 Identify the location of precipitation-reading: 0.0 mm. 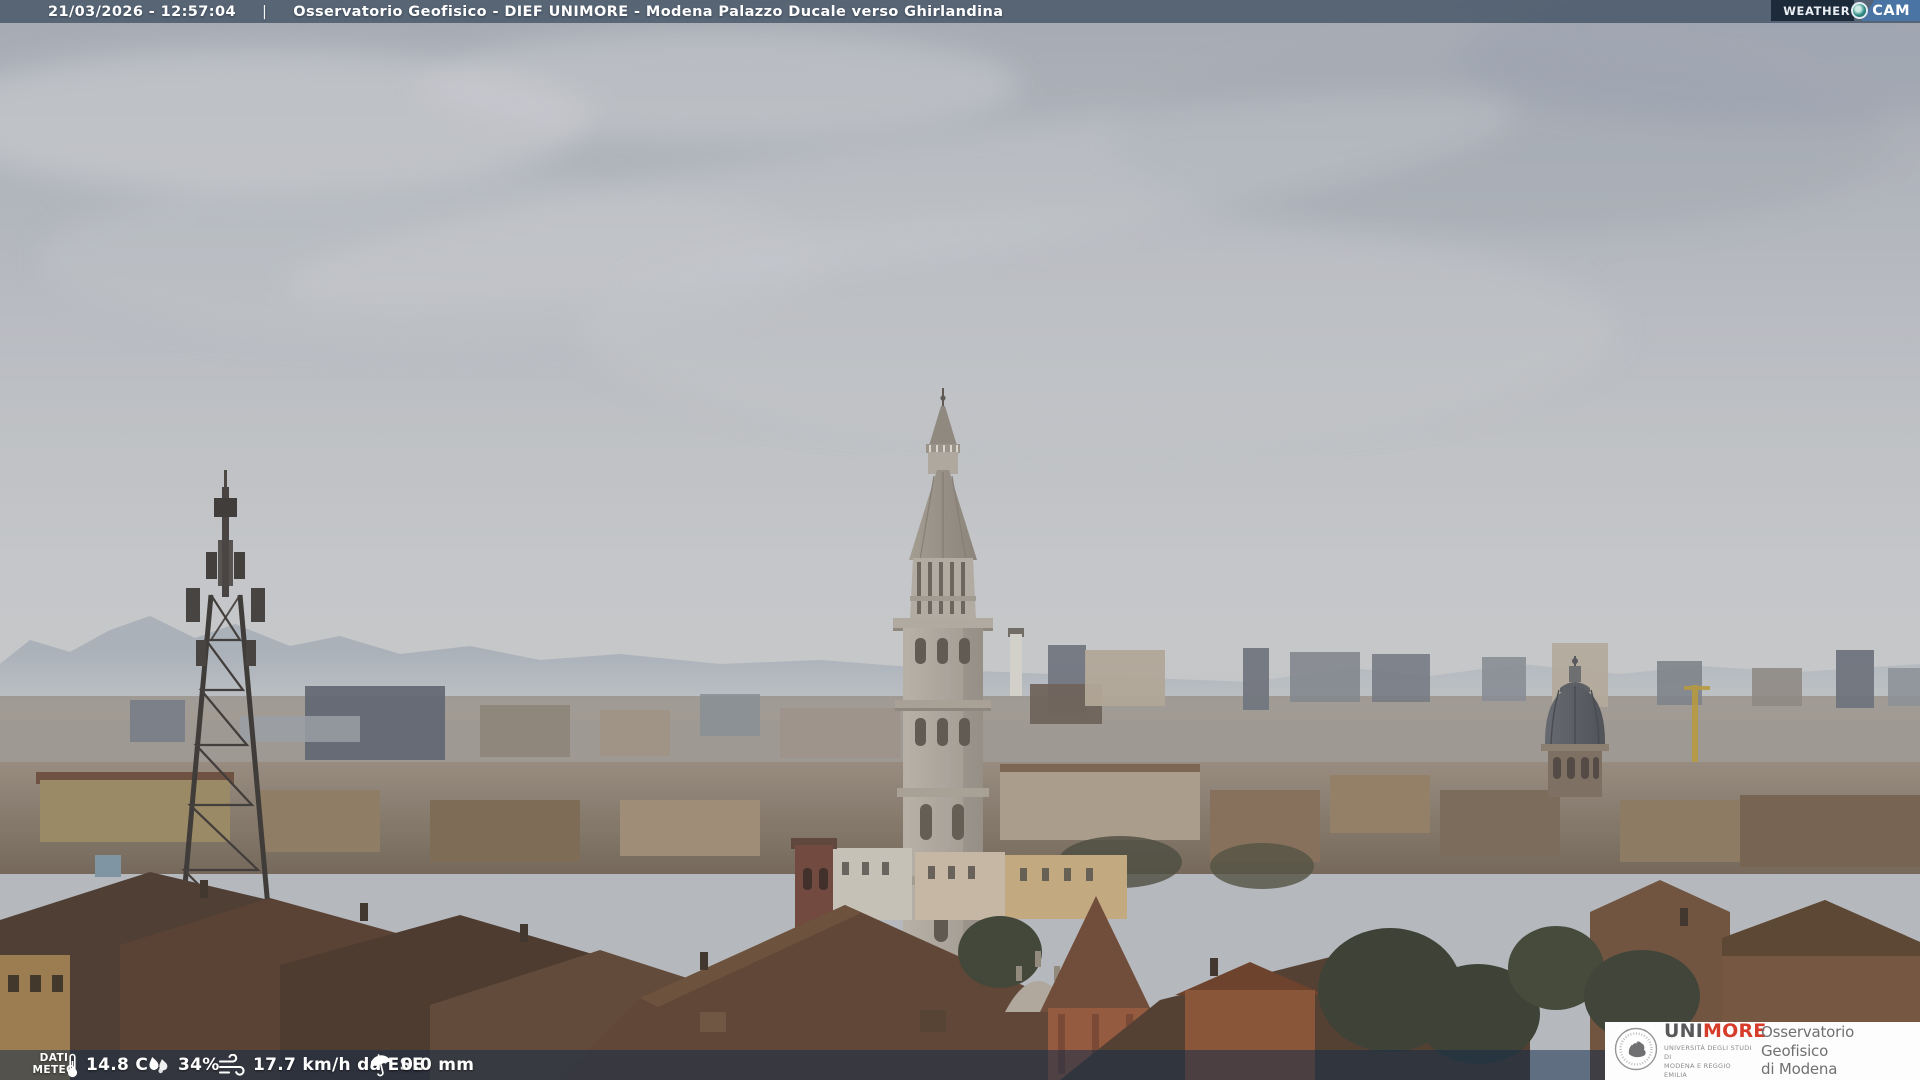
(421, 1065).